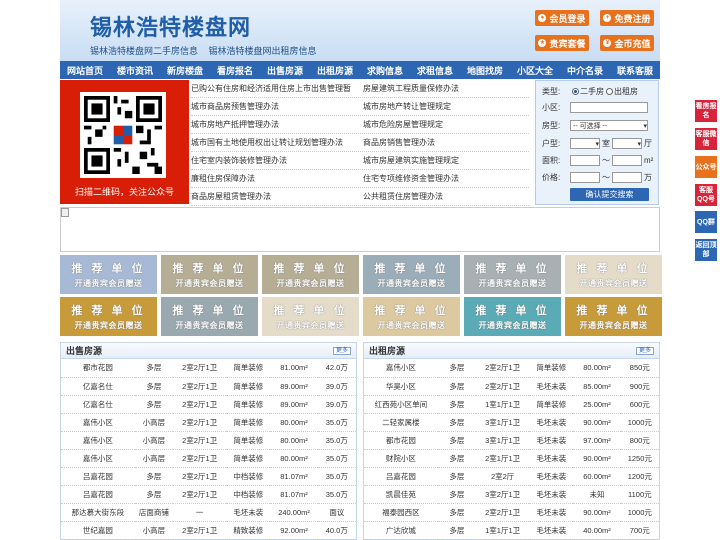 Image resolution: width=720 pixels, height=540 pixels. What do you see at coordinates (706, 195) in the screenshot?
I see `float-button: 客服QQ号` at bounding box center [706, 195].